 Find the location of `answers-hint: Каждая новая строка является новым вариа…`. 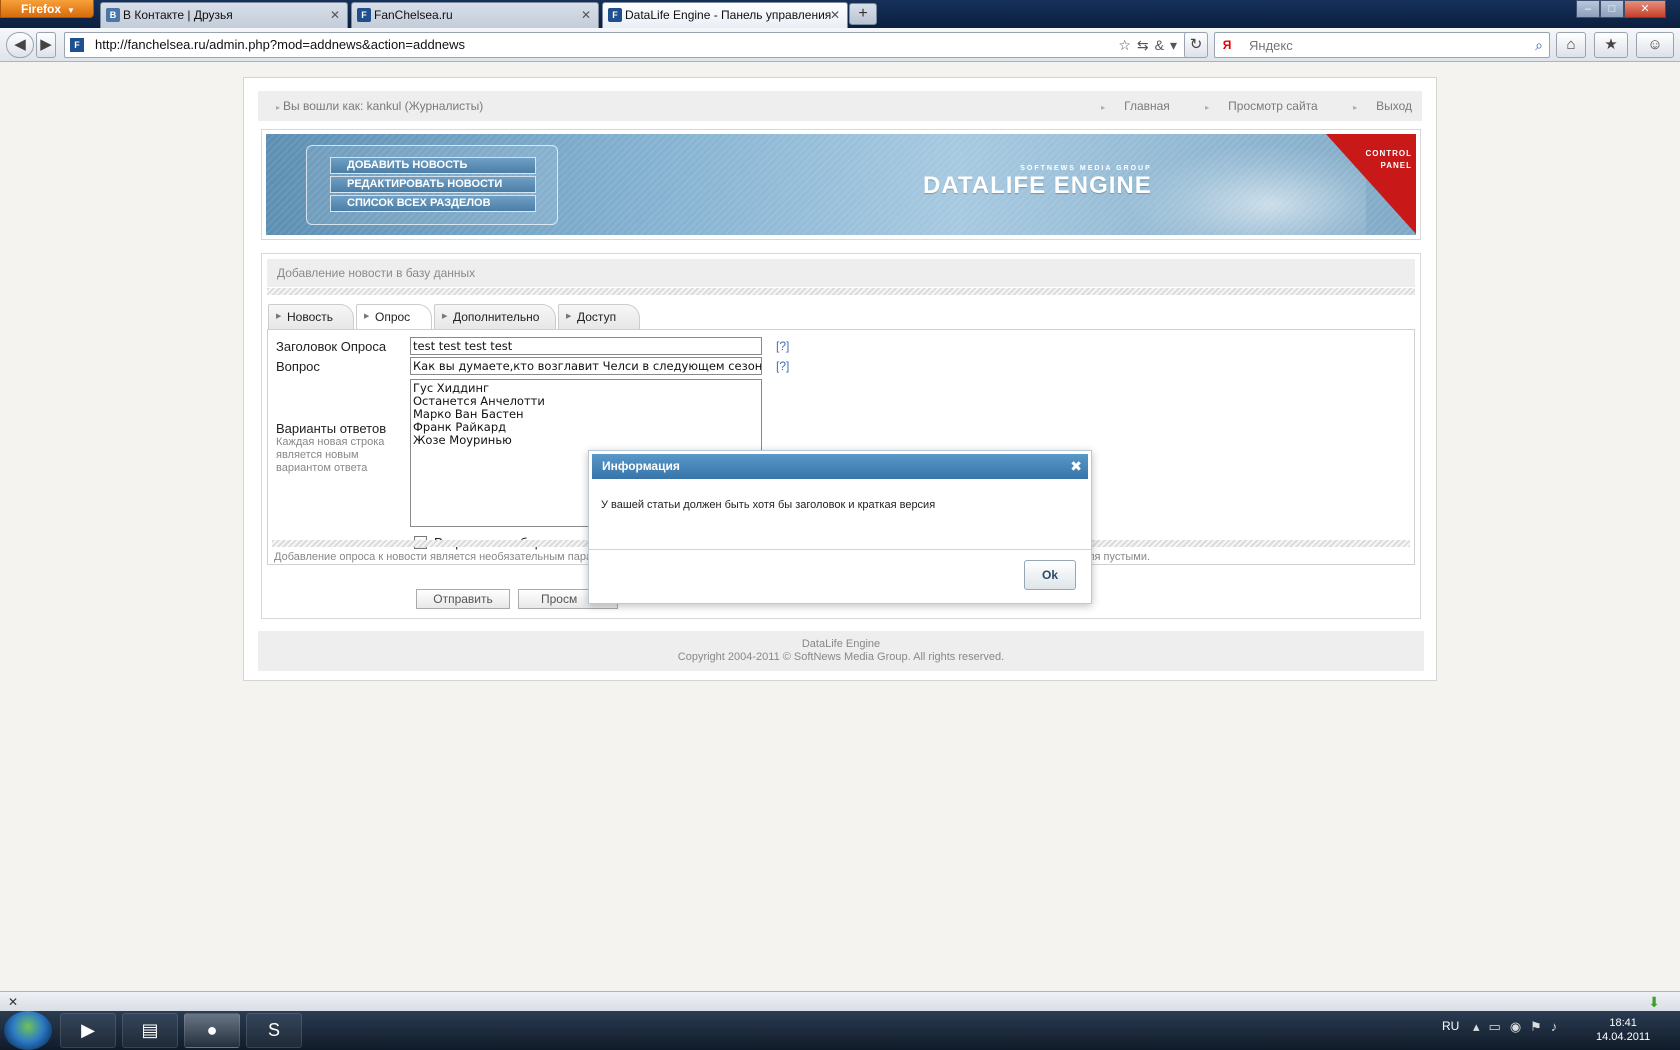

answers-hint: Каждая новая строка является новым вариа… is located at coordinates (330, 455).